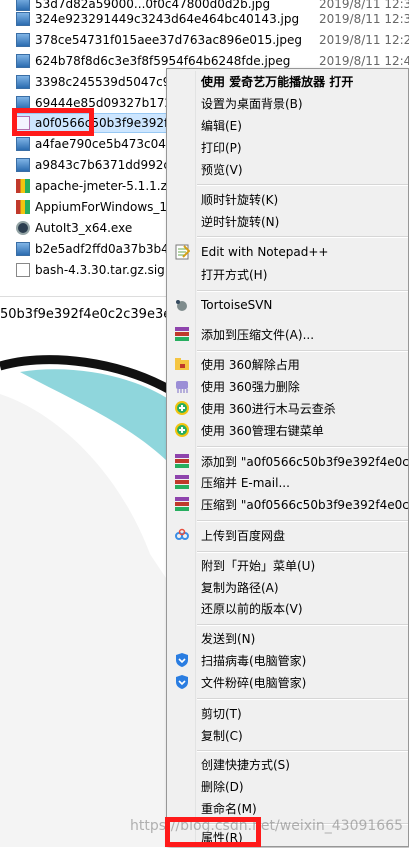 This screenshot has height=848, width=409. I want to click on menu-add-to-named-archive: 添加到 "a0f0566c50b3f9e392f4e0c2c, so click(288, 461).